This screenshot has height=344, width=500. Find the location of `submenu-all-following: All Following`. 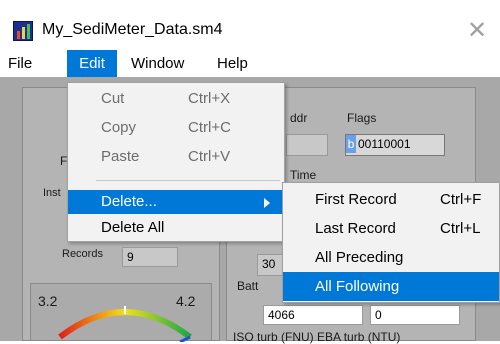

submenu-all-following: All Following is located at coordinates (391, 286).